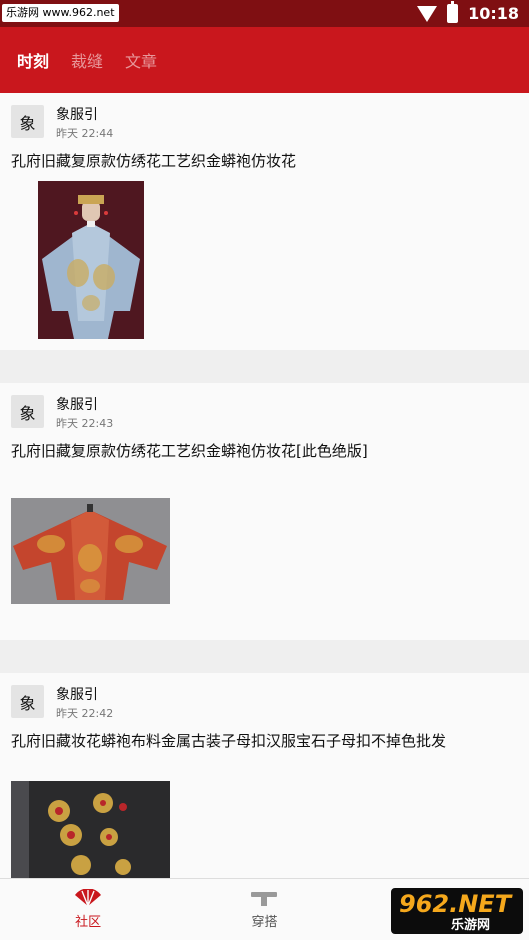 This screenshot has height=940, width=529. I want to click on tab-articles: 文章, so click(141, 60).